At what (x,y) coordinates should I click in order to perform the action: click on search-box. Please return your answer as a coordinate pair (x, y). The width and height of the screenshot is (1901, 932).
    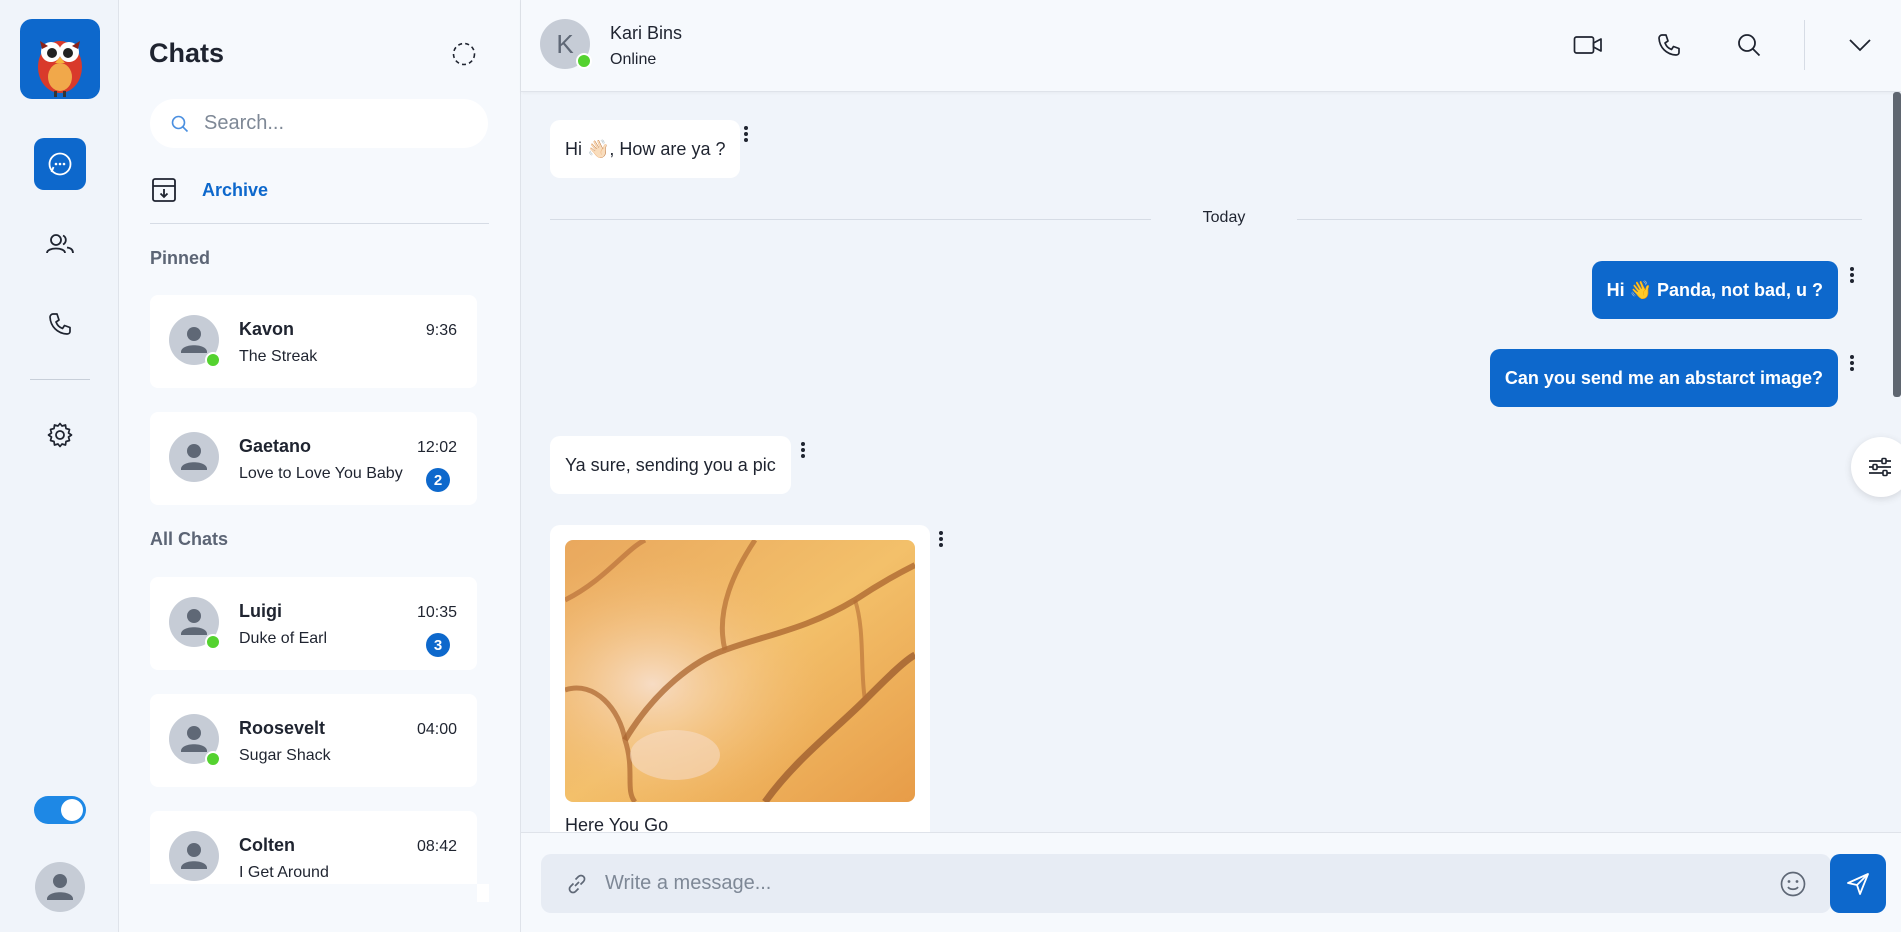
    Looking at the image, I should click on (319, 123).